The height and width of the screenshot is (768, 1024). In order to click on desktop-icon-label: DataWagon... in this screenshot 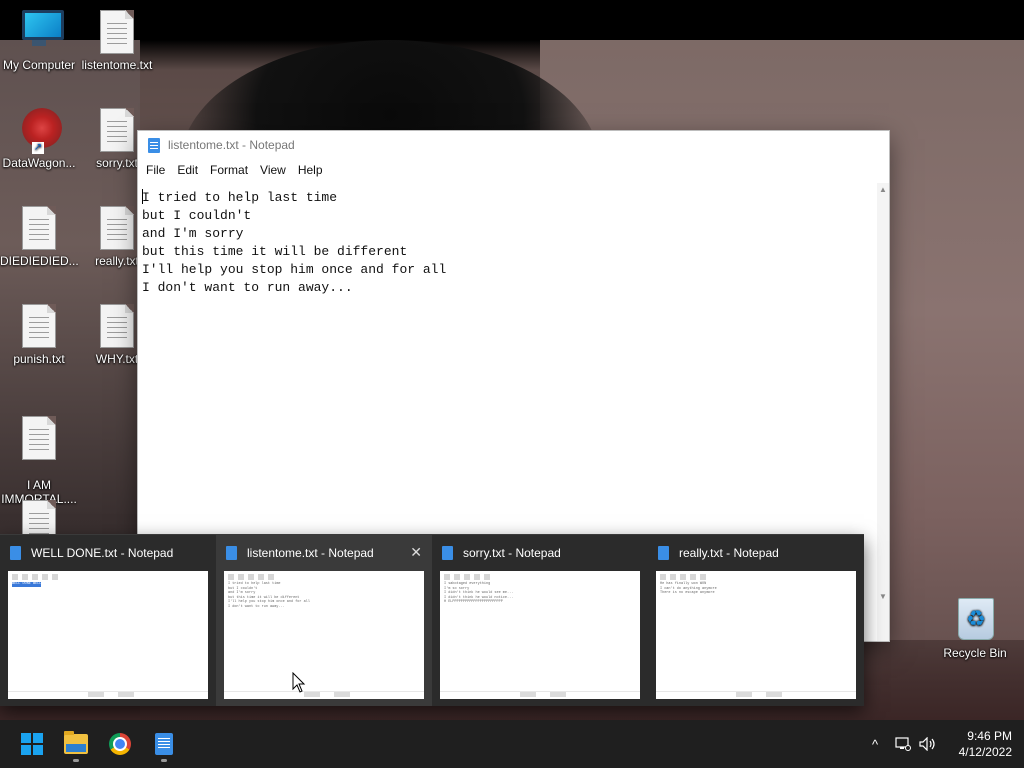, I will do `click(39, 163)`.